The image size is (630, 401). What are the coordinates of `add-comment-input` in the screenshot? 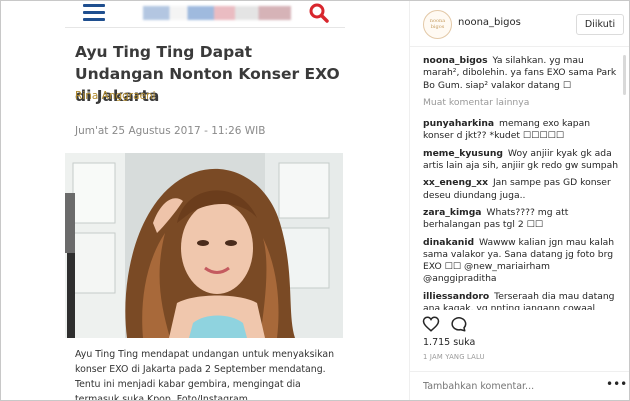 It's located at (508, 386).